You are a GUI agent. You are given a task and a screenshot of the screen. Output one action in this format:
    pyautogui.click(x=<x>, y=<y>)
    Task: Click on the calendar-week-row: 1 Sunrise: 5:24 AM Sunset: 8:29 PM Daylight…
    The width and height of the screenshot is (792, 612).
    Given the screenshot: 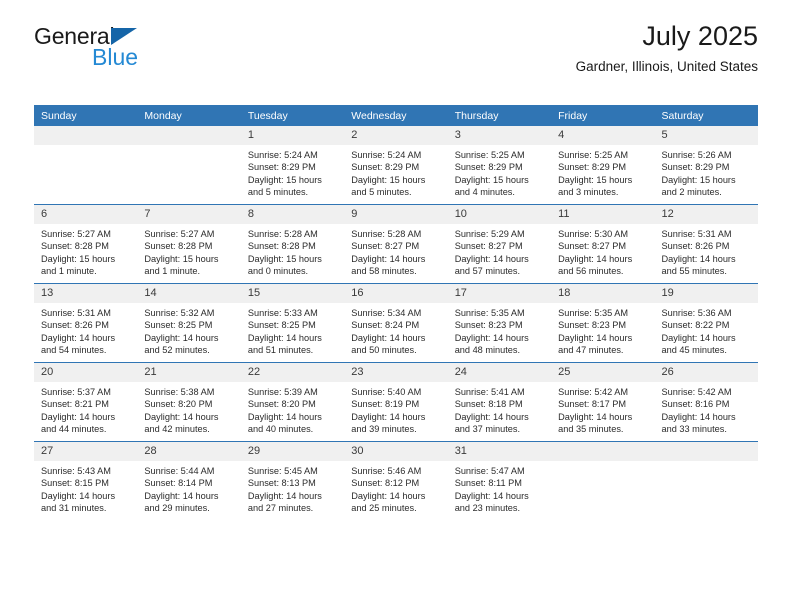 What is the action you would take?
    pyautogui.click(x=396, y=165)
    